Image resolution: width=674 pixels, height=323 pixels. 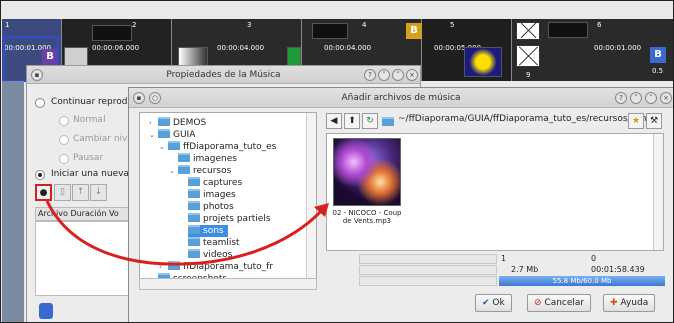 I want to click on folder-tree-item: images, so click(x=214, y=195).